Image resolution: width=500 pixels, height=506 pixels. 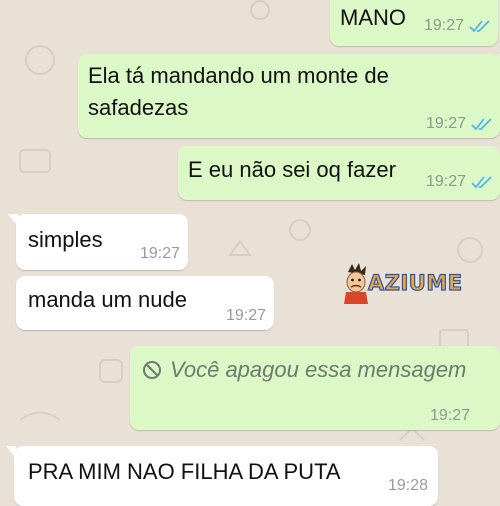 I want to click on deleted-message-text: Você apagou essa mensagem, so click(x=304, y=370).